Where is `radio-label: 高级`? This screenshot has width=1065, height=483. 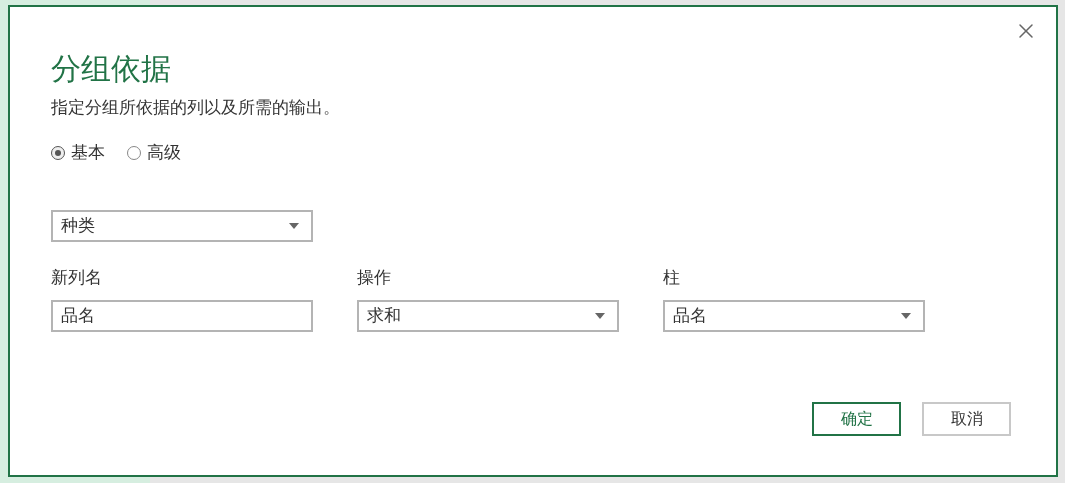 radio-label: 高级 is located at coordinates (164, 153).